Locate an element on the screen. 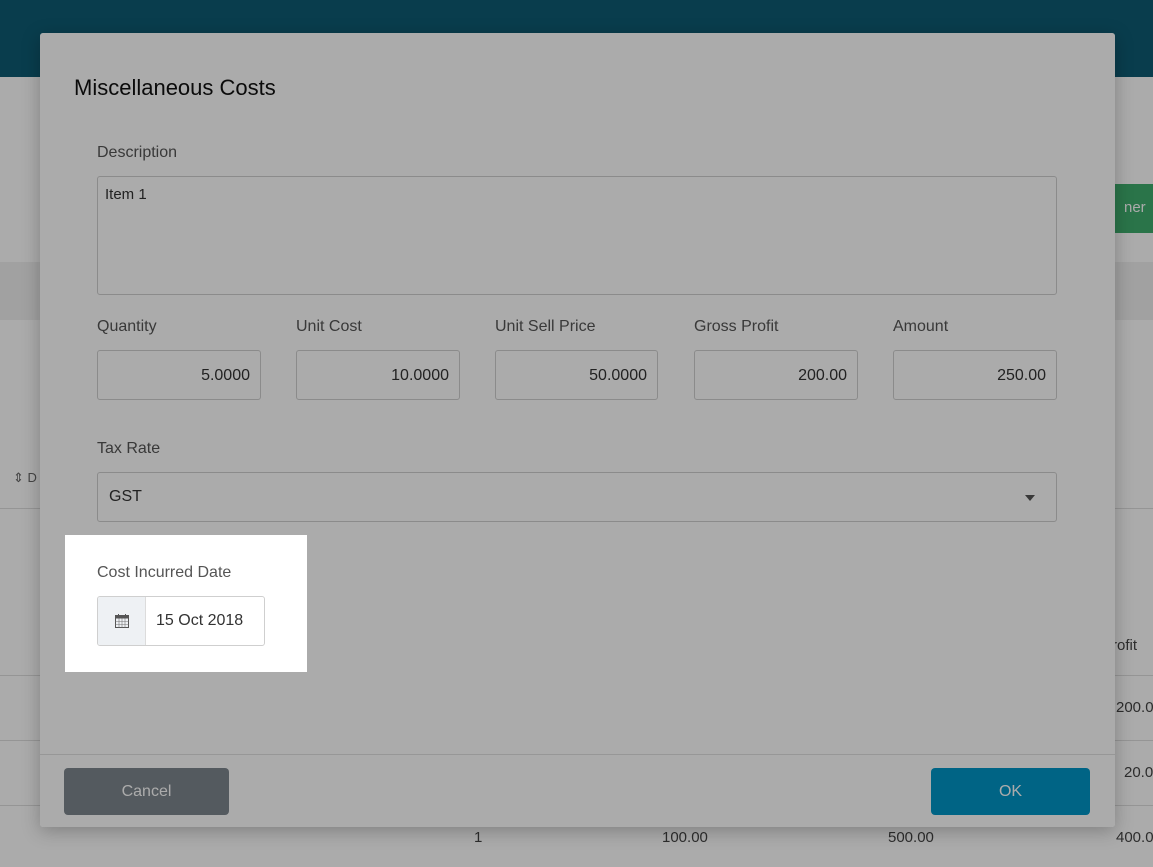  cost-date-input: 15 Oct 2018 is located at coordinates (181, 621).